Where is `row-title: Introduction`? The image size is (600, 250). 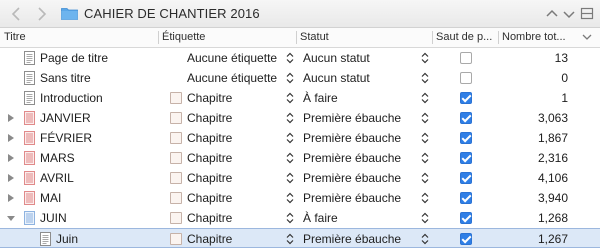
row-title: Introduction is located at coordinates (71, 98).